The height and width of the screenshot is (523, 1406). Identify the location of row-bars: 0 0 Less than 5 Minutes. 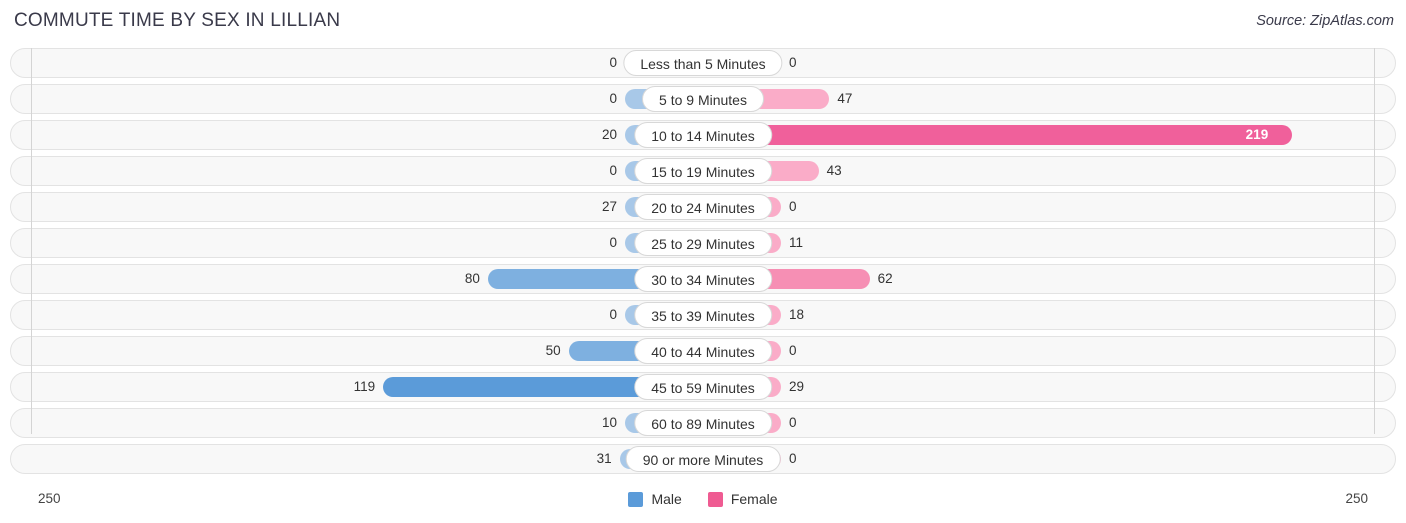
(703, 63).